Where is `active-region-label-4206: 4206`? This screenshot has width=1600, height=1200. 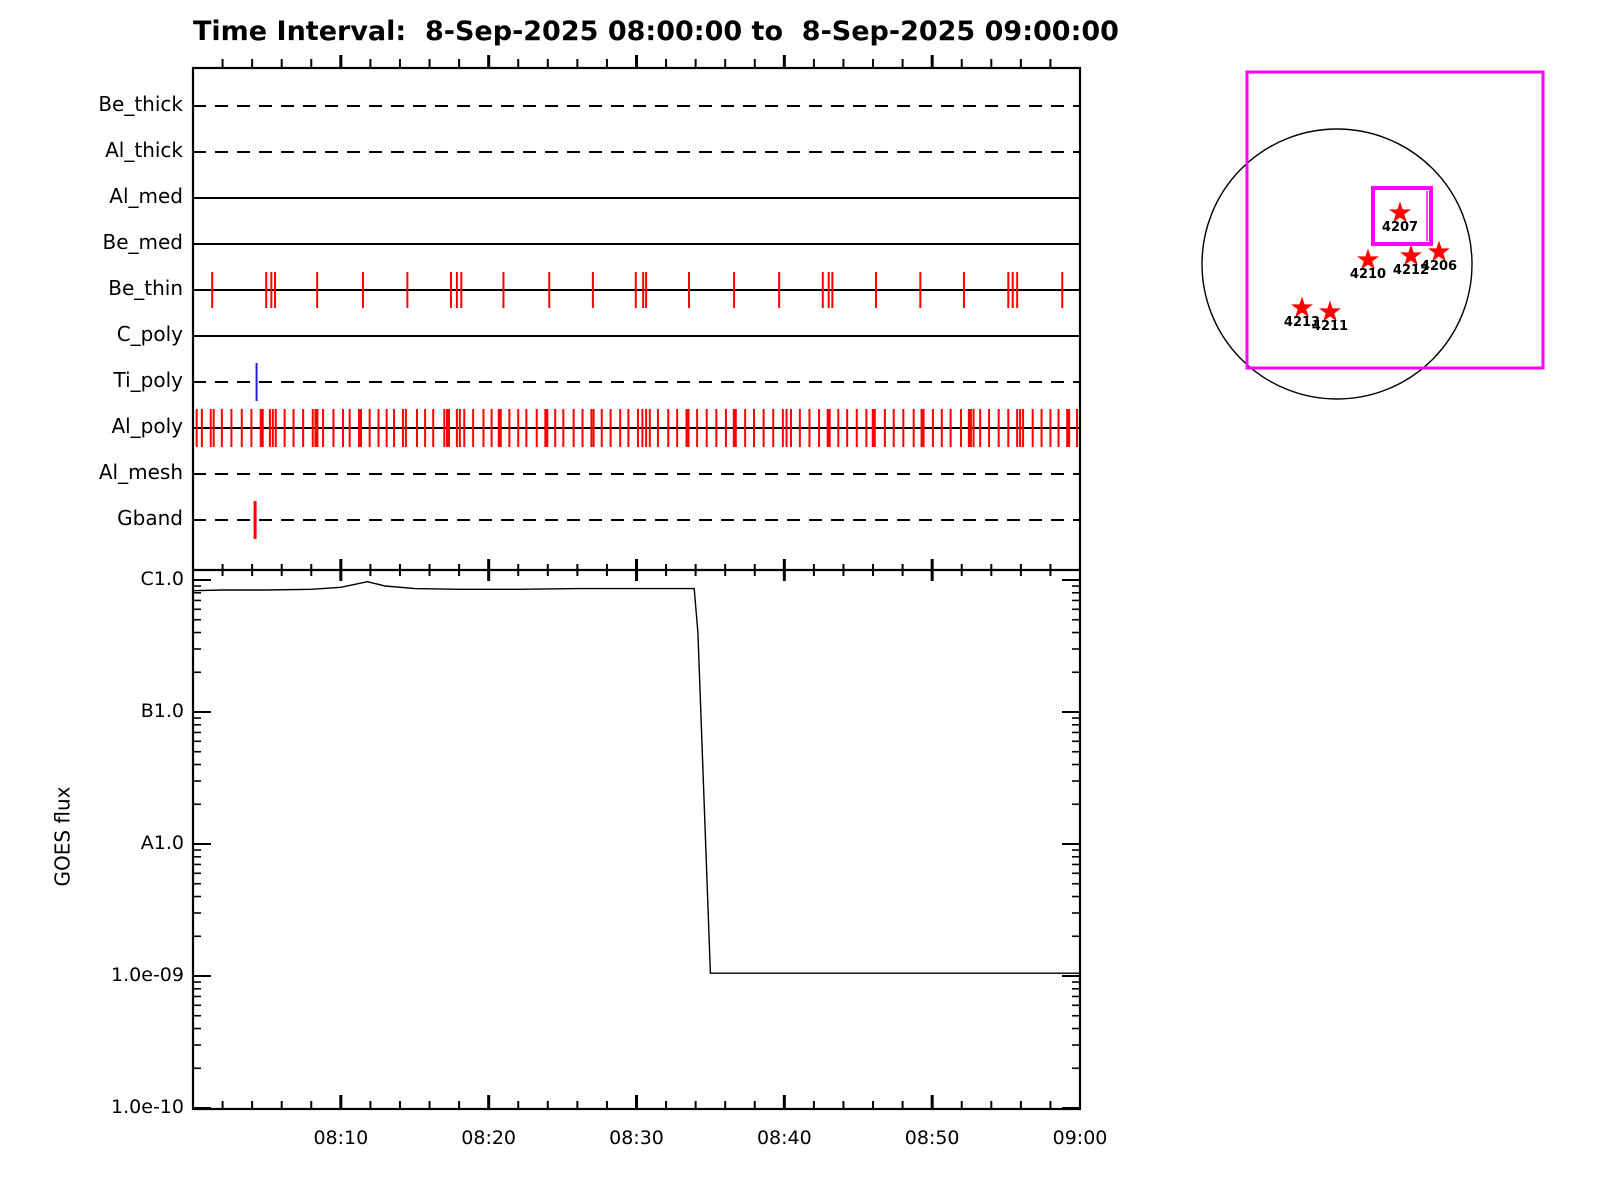 active-region-label-4206: 4206 is located at coordinates (1439, 266).